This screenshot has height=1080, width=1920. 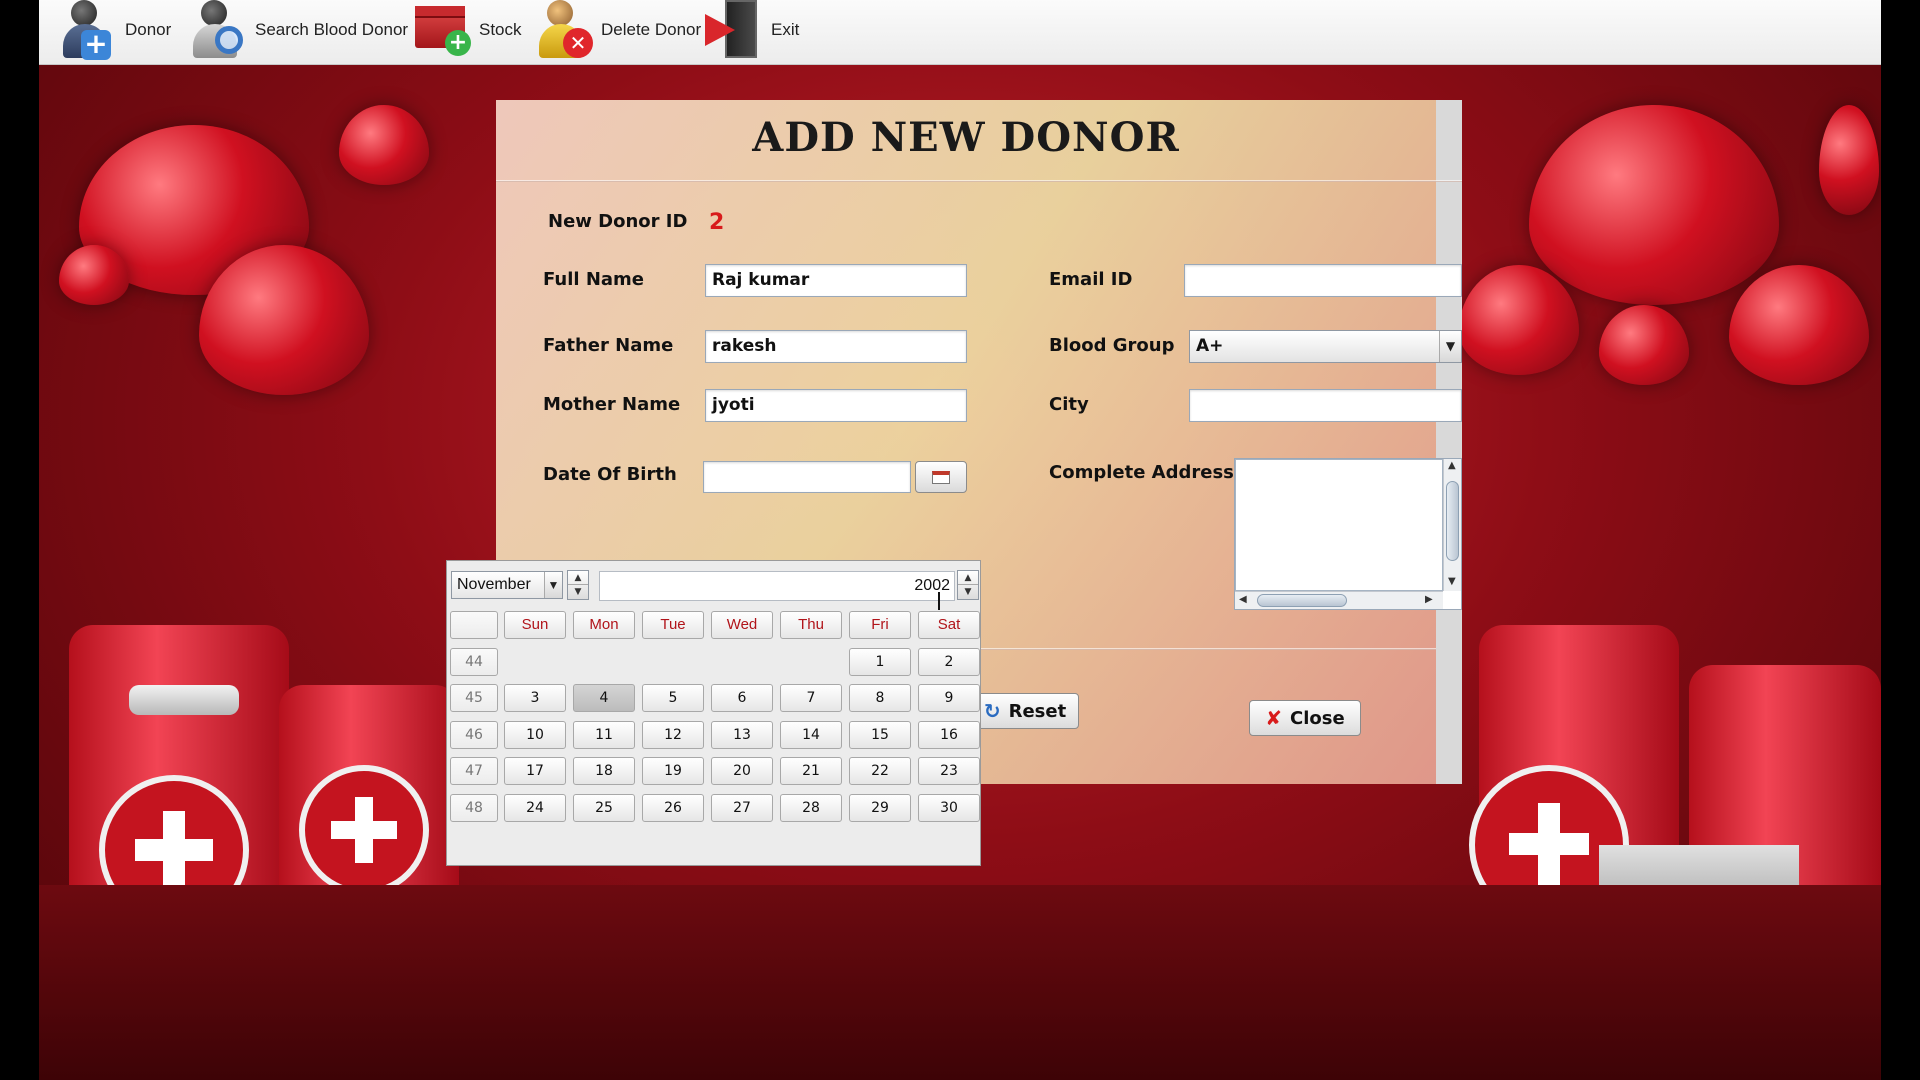 What do you see at coordinates (1302, 600) in the screenshot?
I see `horizontal-scroll-thumb` at bounding box center [1302, 600].